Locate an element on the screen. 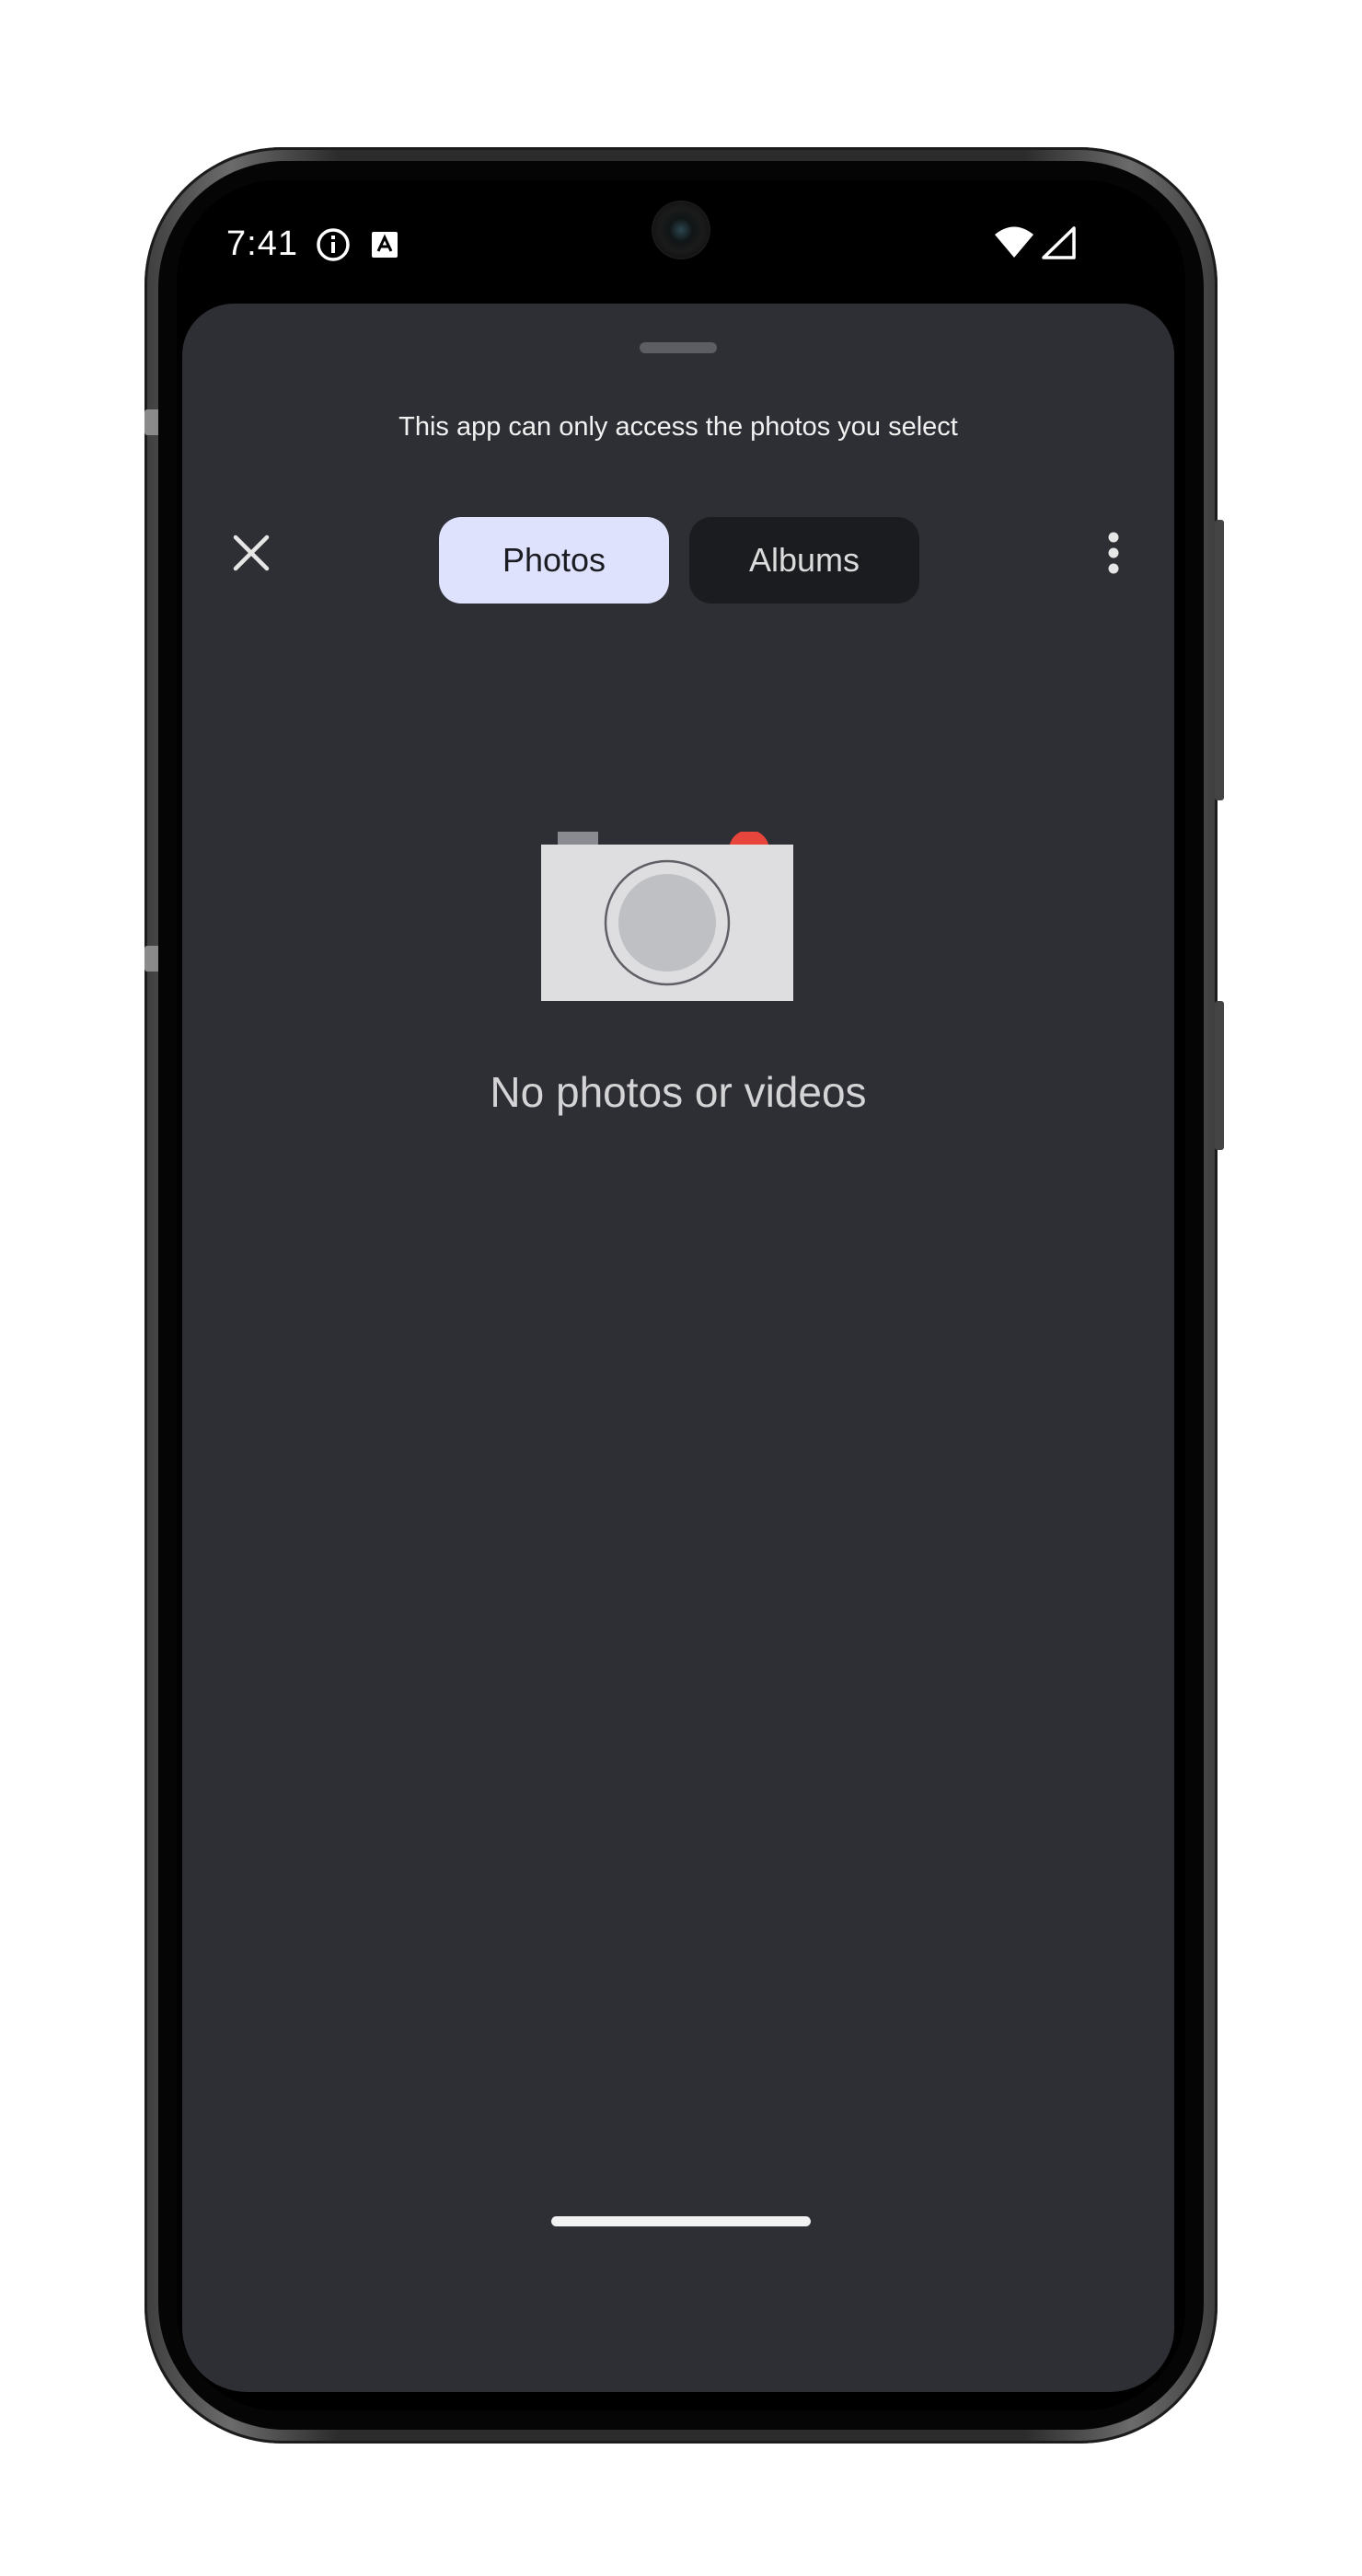 The width and height of the screenshot is (1362, 2576). camera-icon is located at coordinates (679, 932).